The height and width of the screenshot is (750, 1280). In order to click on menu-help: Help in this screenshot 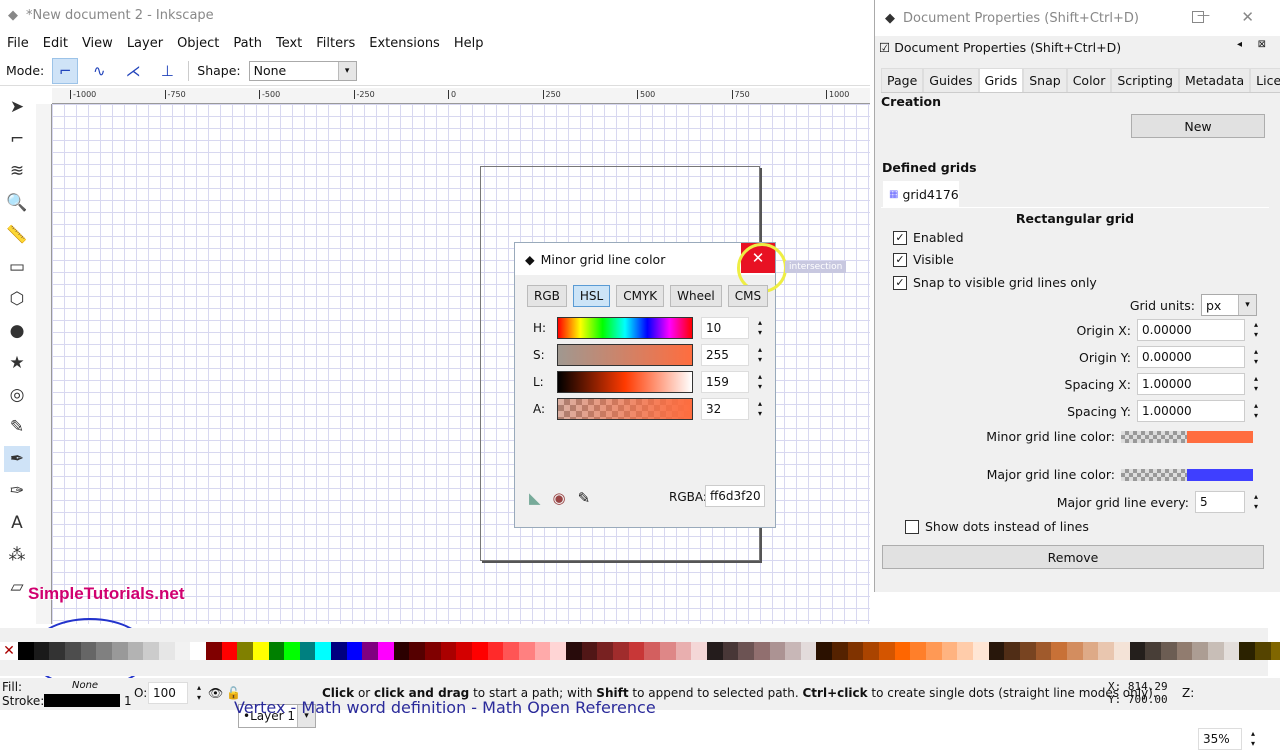, I will do `click(469, 43)`.